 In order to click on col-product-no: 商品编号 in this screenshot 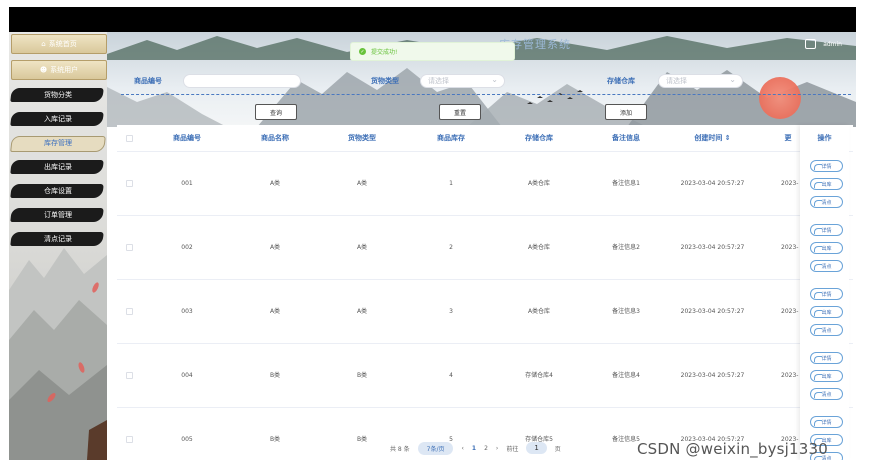, I will do `click(187, 138)`.